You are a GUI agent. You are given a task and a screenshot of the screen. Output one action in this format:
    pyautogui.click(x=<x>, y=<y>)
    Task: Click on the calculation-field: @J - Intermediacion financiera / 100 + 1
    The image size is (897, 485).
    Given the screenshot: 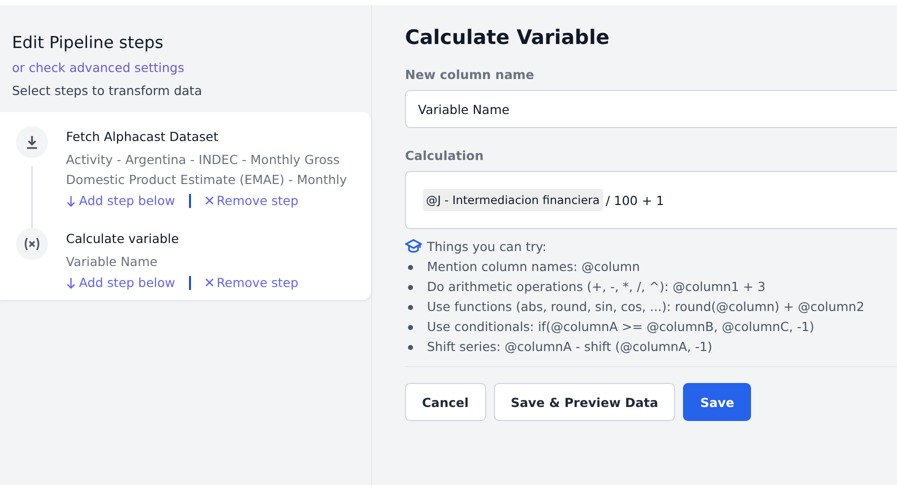 What is the action you would take?
    pyautogui.click(x=651, y=200)
    